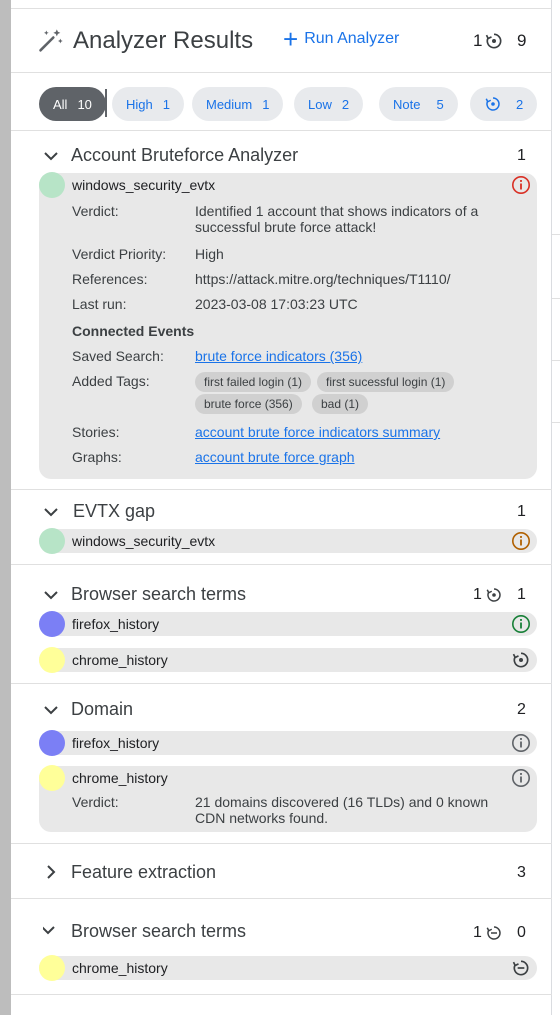  Describe the element at coordinates (320, 104) in the screenshot. I see `chip-label: Low` at that location.